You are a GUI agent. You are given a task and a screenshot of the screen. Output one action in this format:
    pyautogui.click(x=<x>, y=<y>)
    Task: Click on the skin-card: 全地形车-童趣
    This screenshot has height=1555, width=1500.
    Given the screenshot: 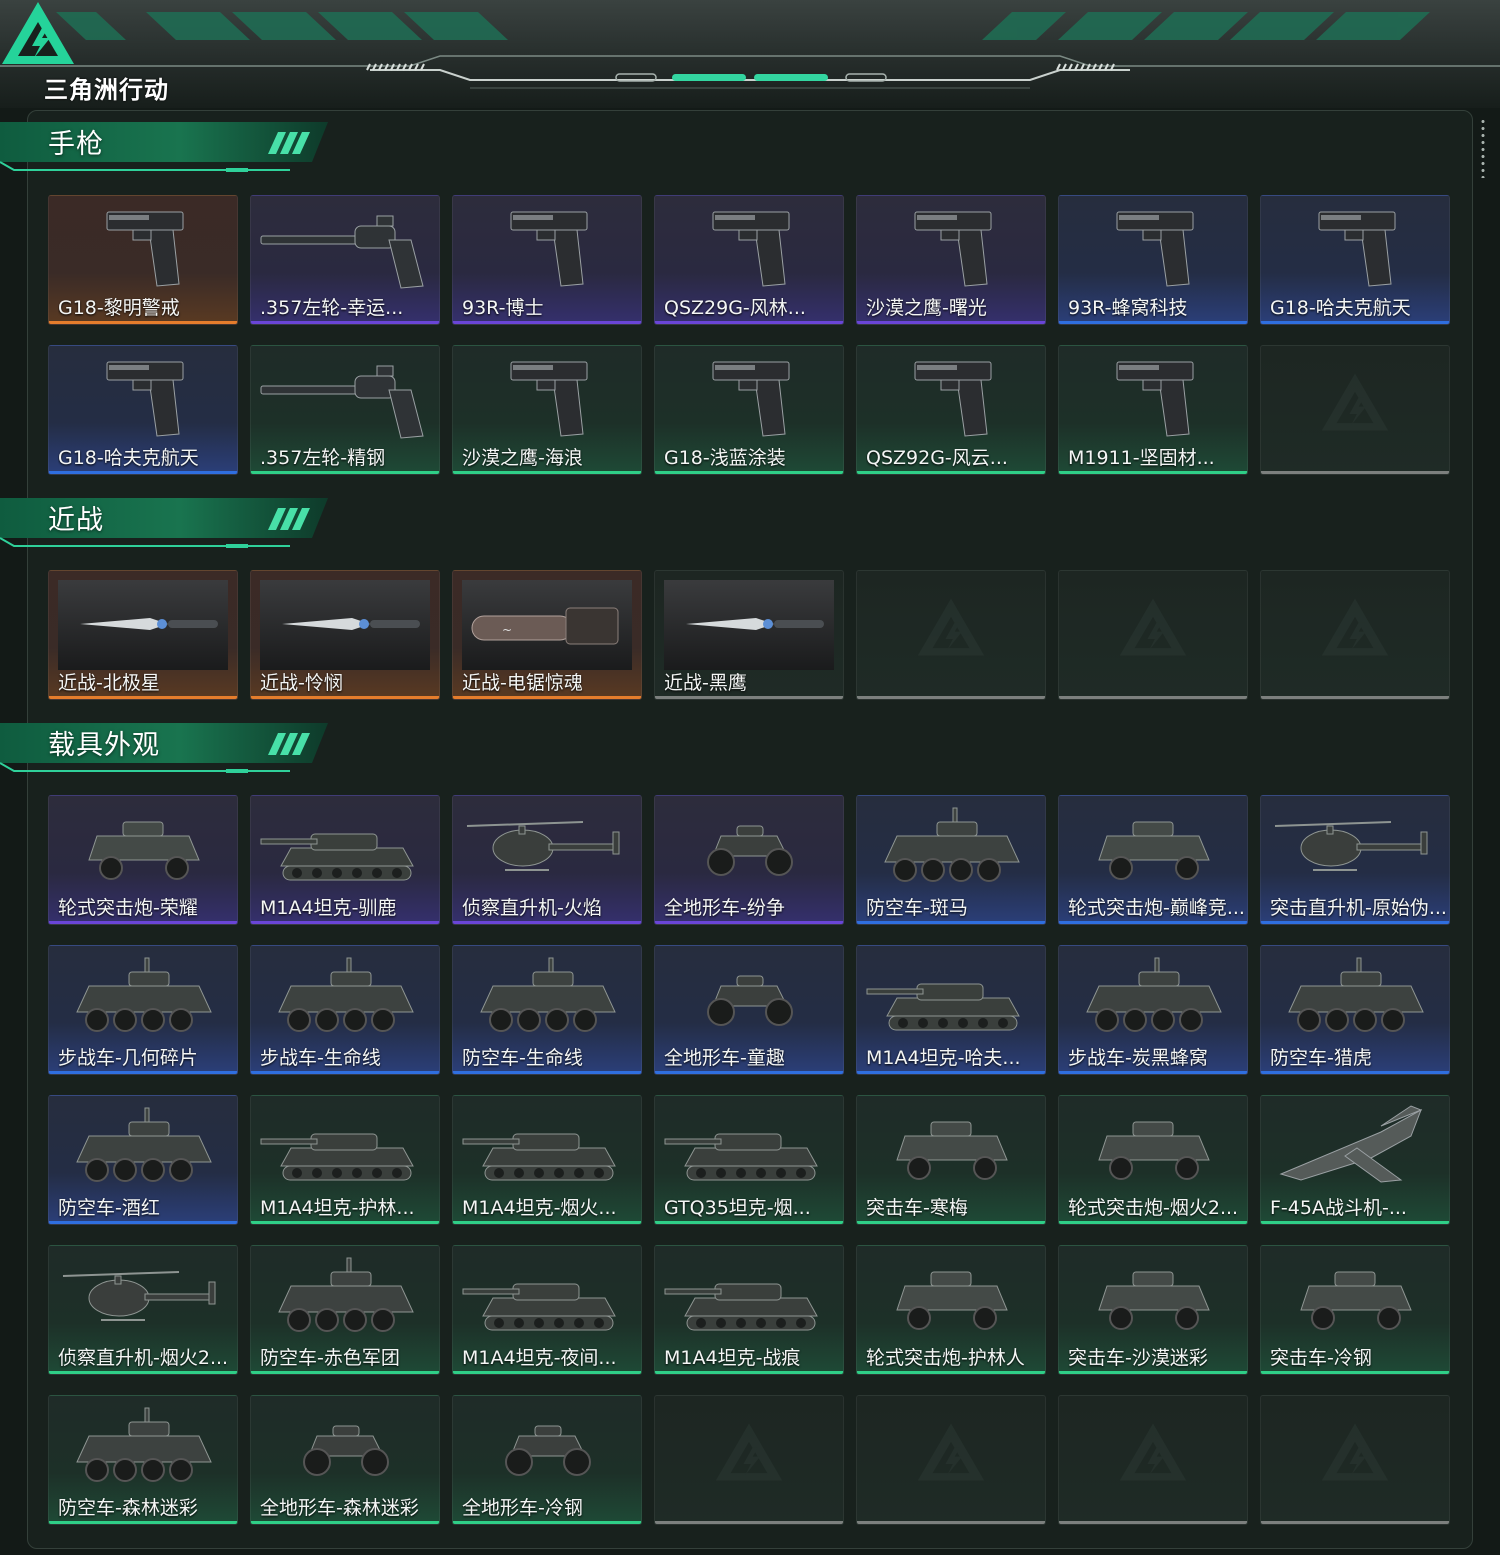 What is the action you would take?
    pyautogui.click(x=749, y=1010)
    